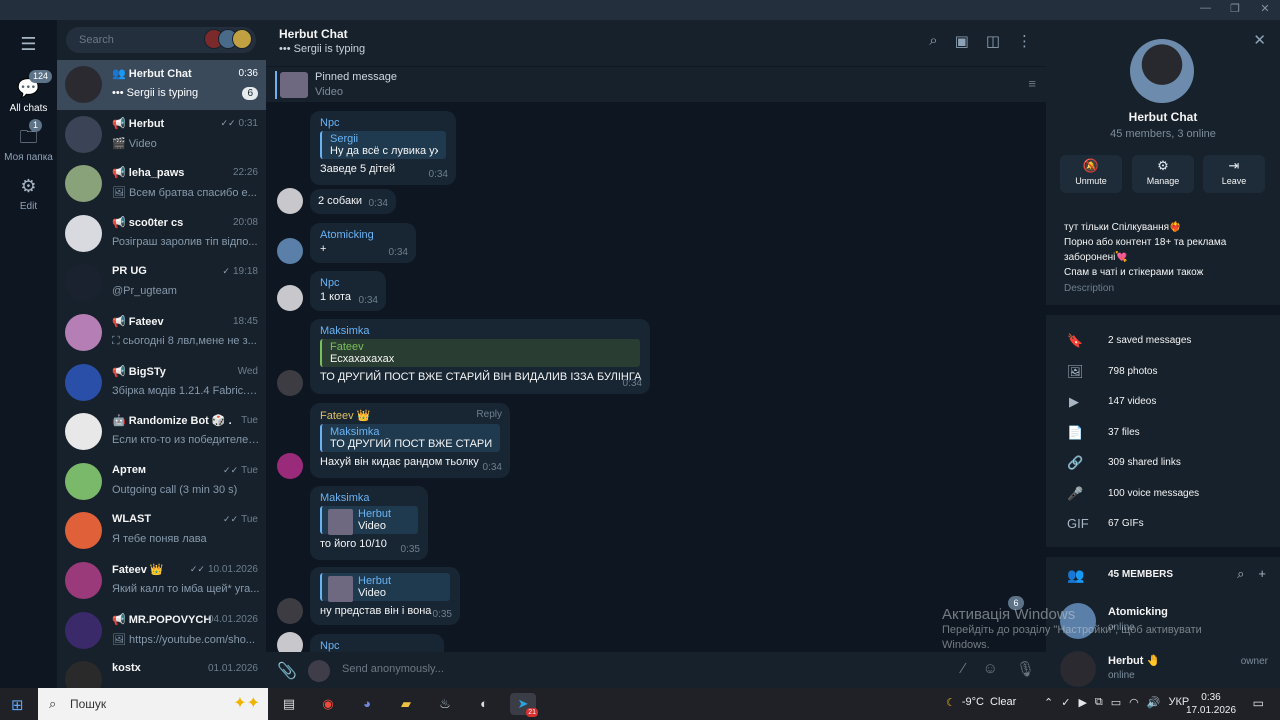  Describe the element at coordinates (363, 243) in the screenshot. I see `message-bubble: Atomicking + 0:34` at that location.